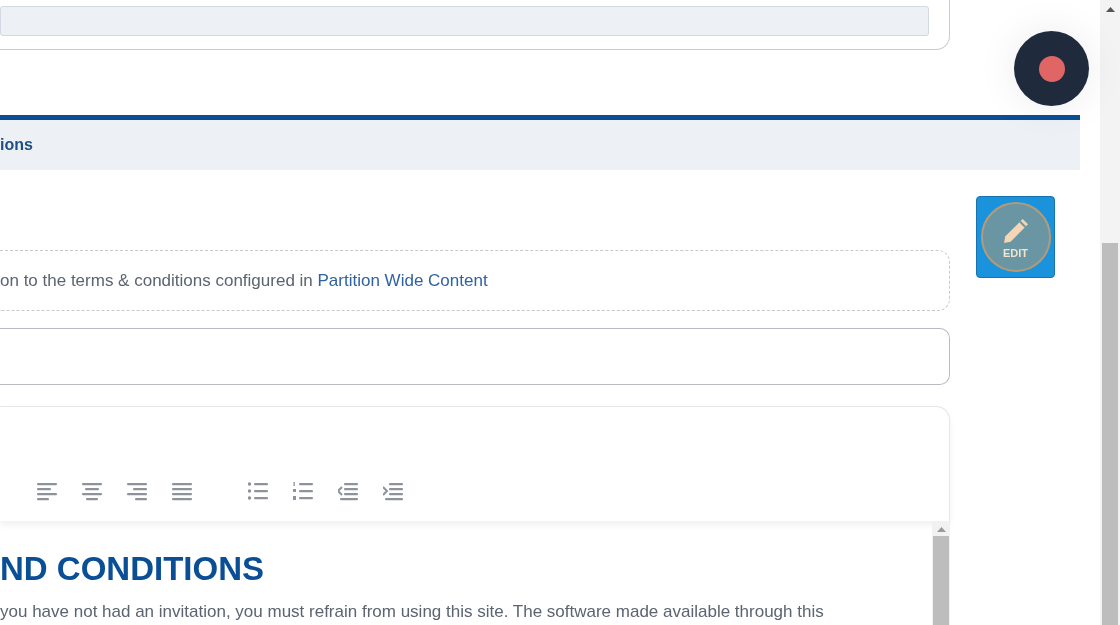 The image size is (1120, 625). I want to click on align-justify-icon, so click(182, 491).